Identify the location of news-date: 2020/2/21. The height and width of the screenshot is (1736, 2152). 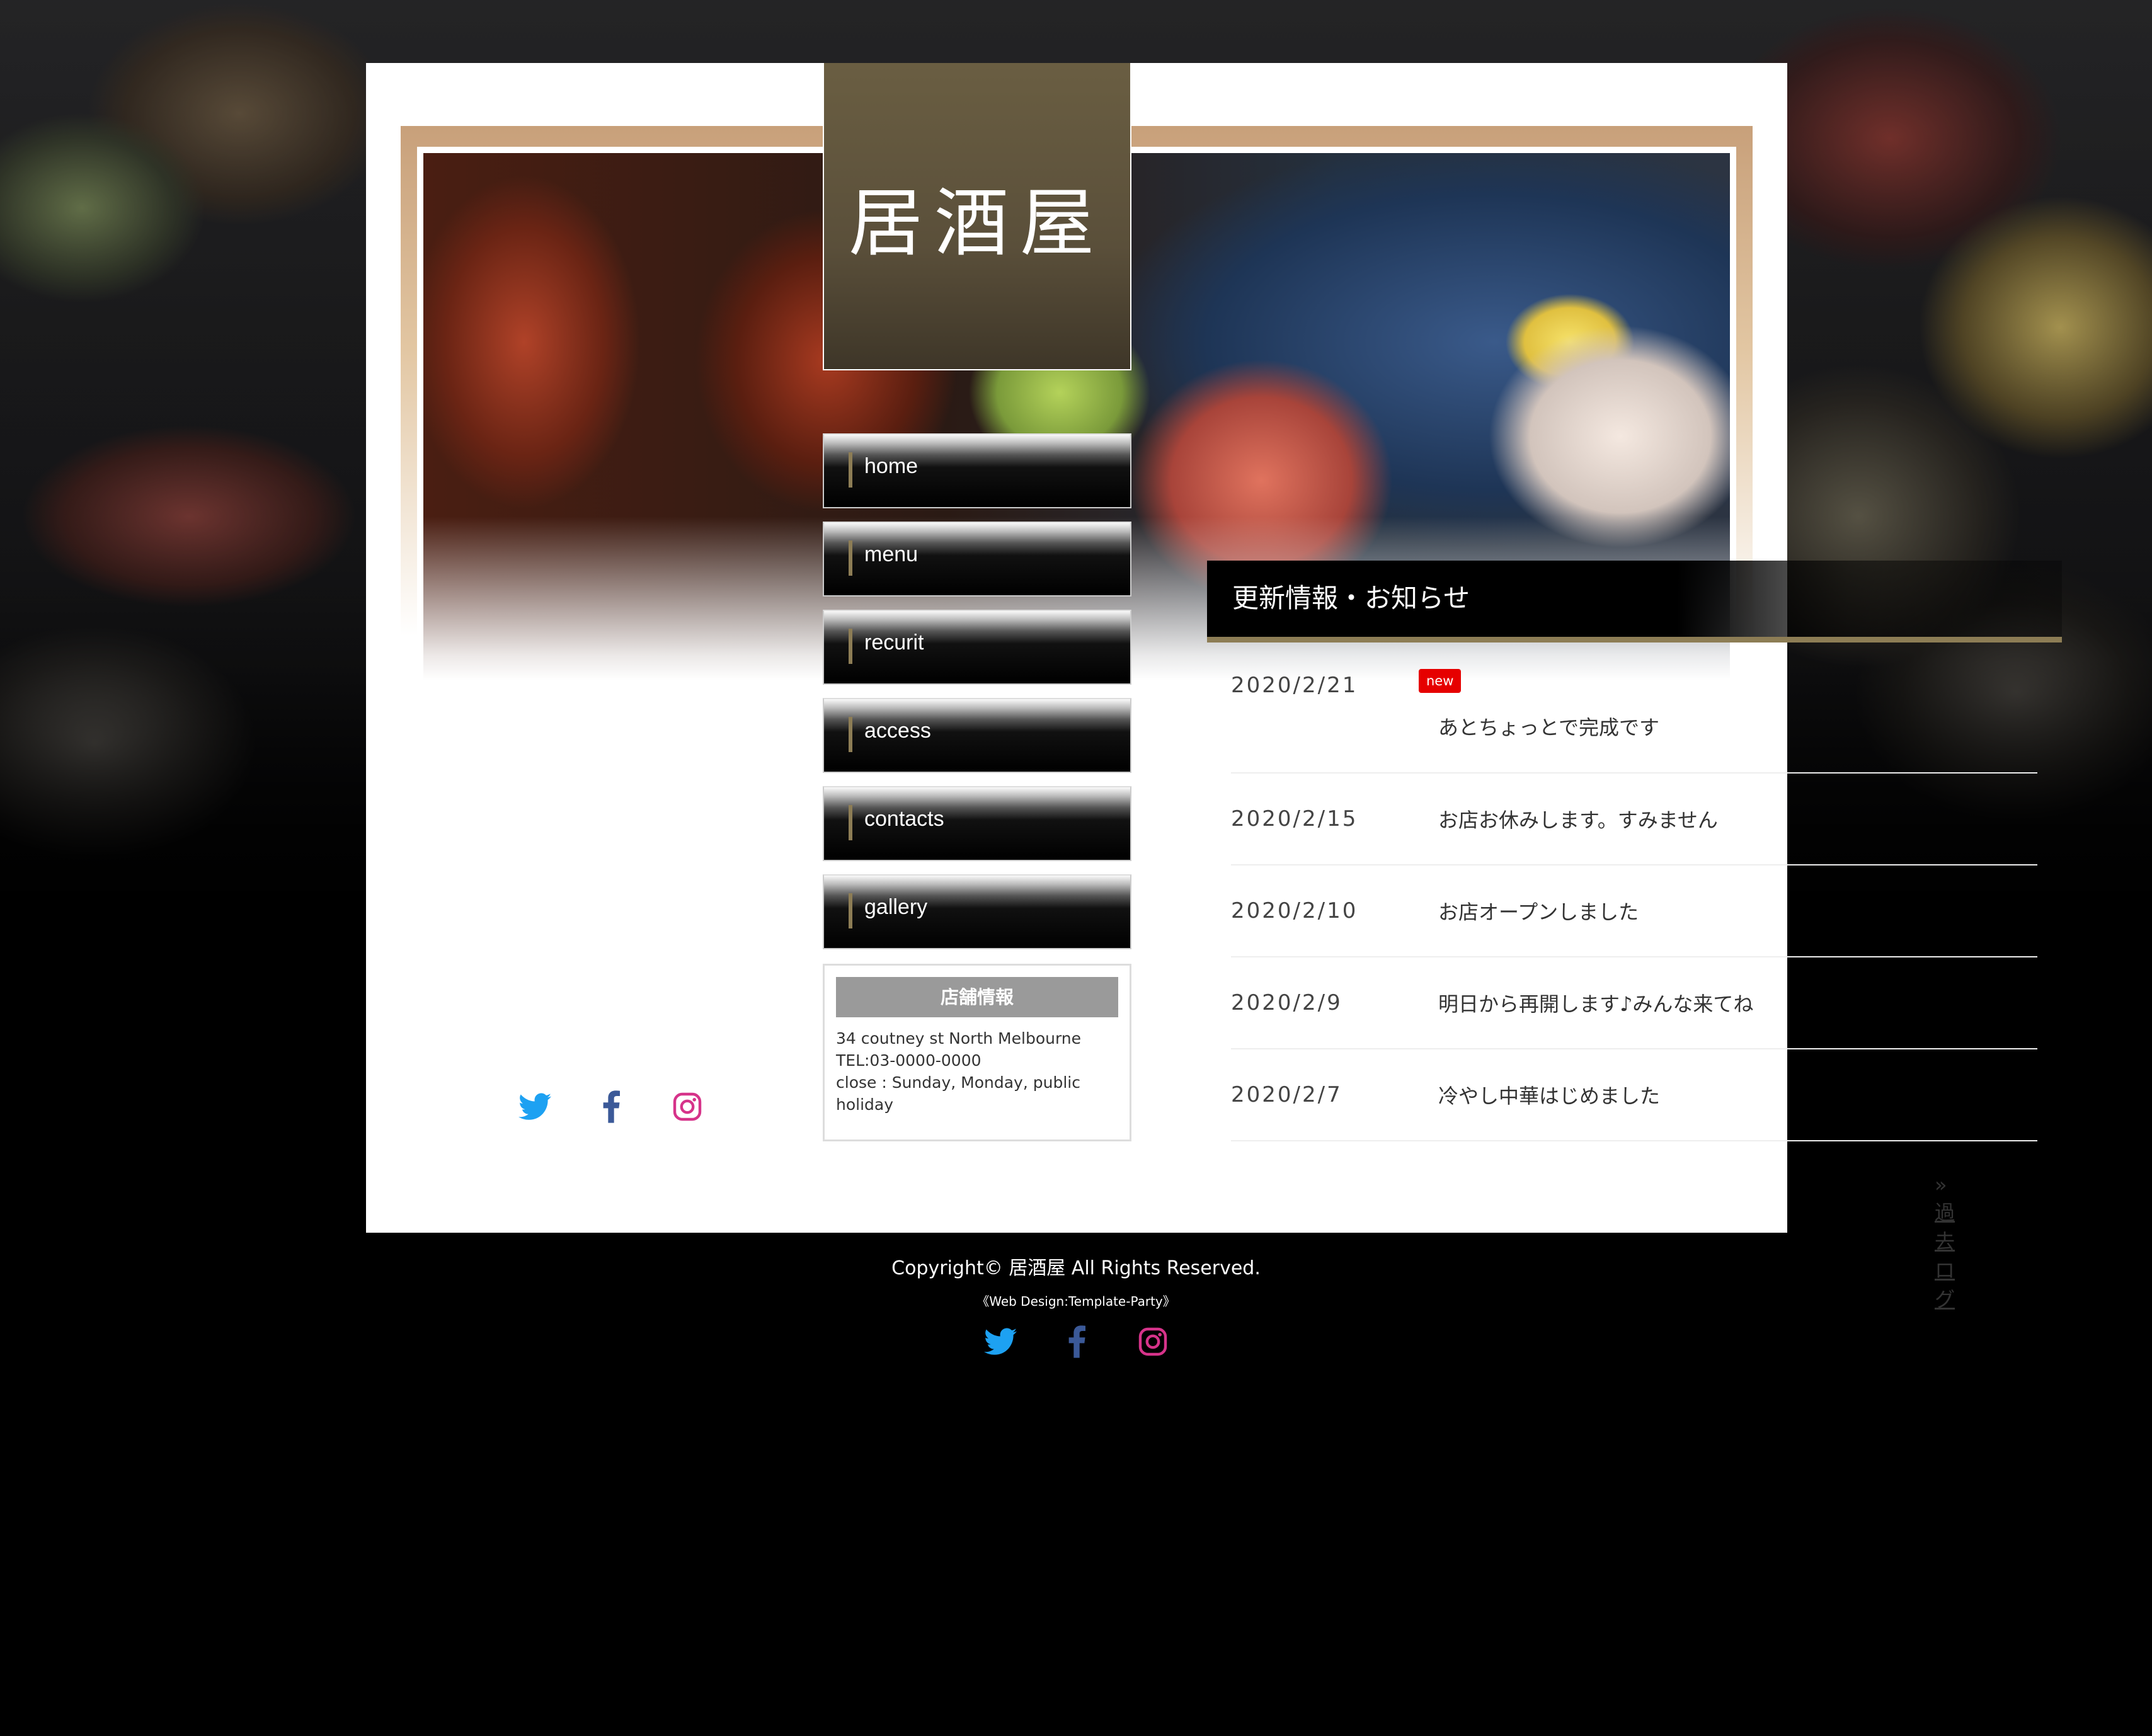
(1294, 685).